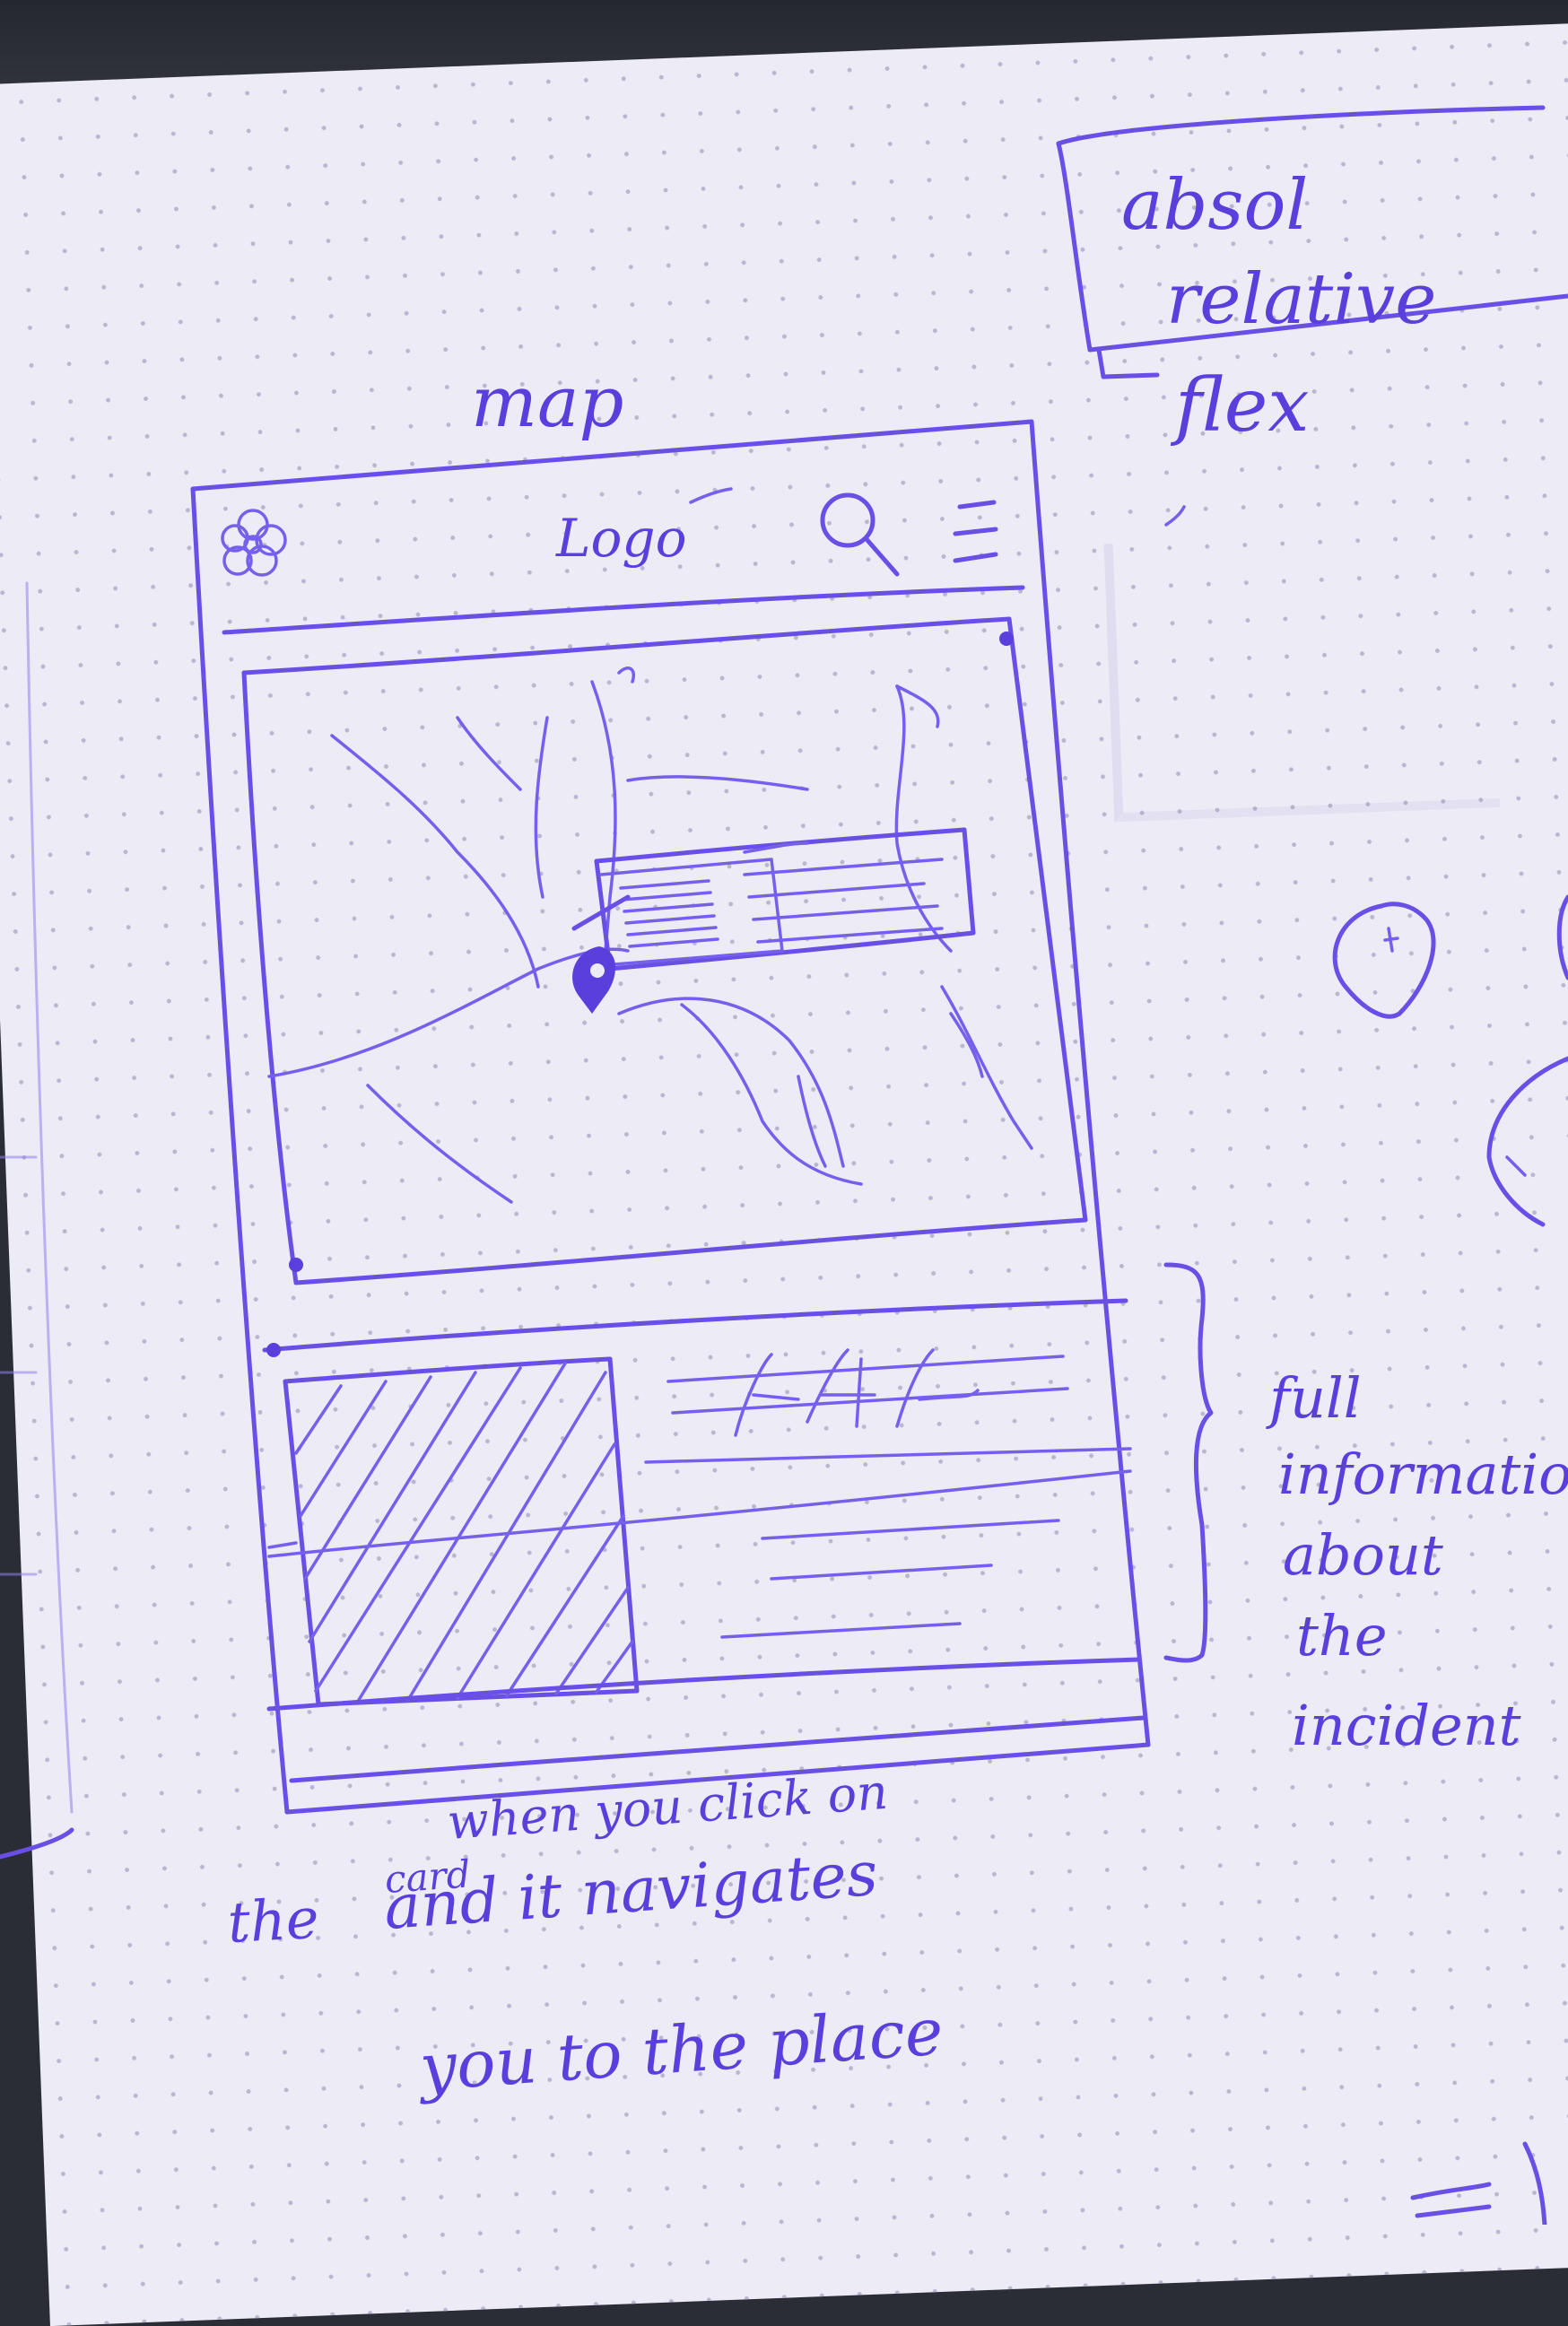 This screenshot has height=2326, width=1568. What do you see at coordinates (1314, 1398) in the screenshot?
I see `side-note-line-1: full` at bounding box center [1314, 1398].